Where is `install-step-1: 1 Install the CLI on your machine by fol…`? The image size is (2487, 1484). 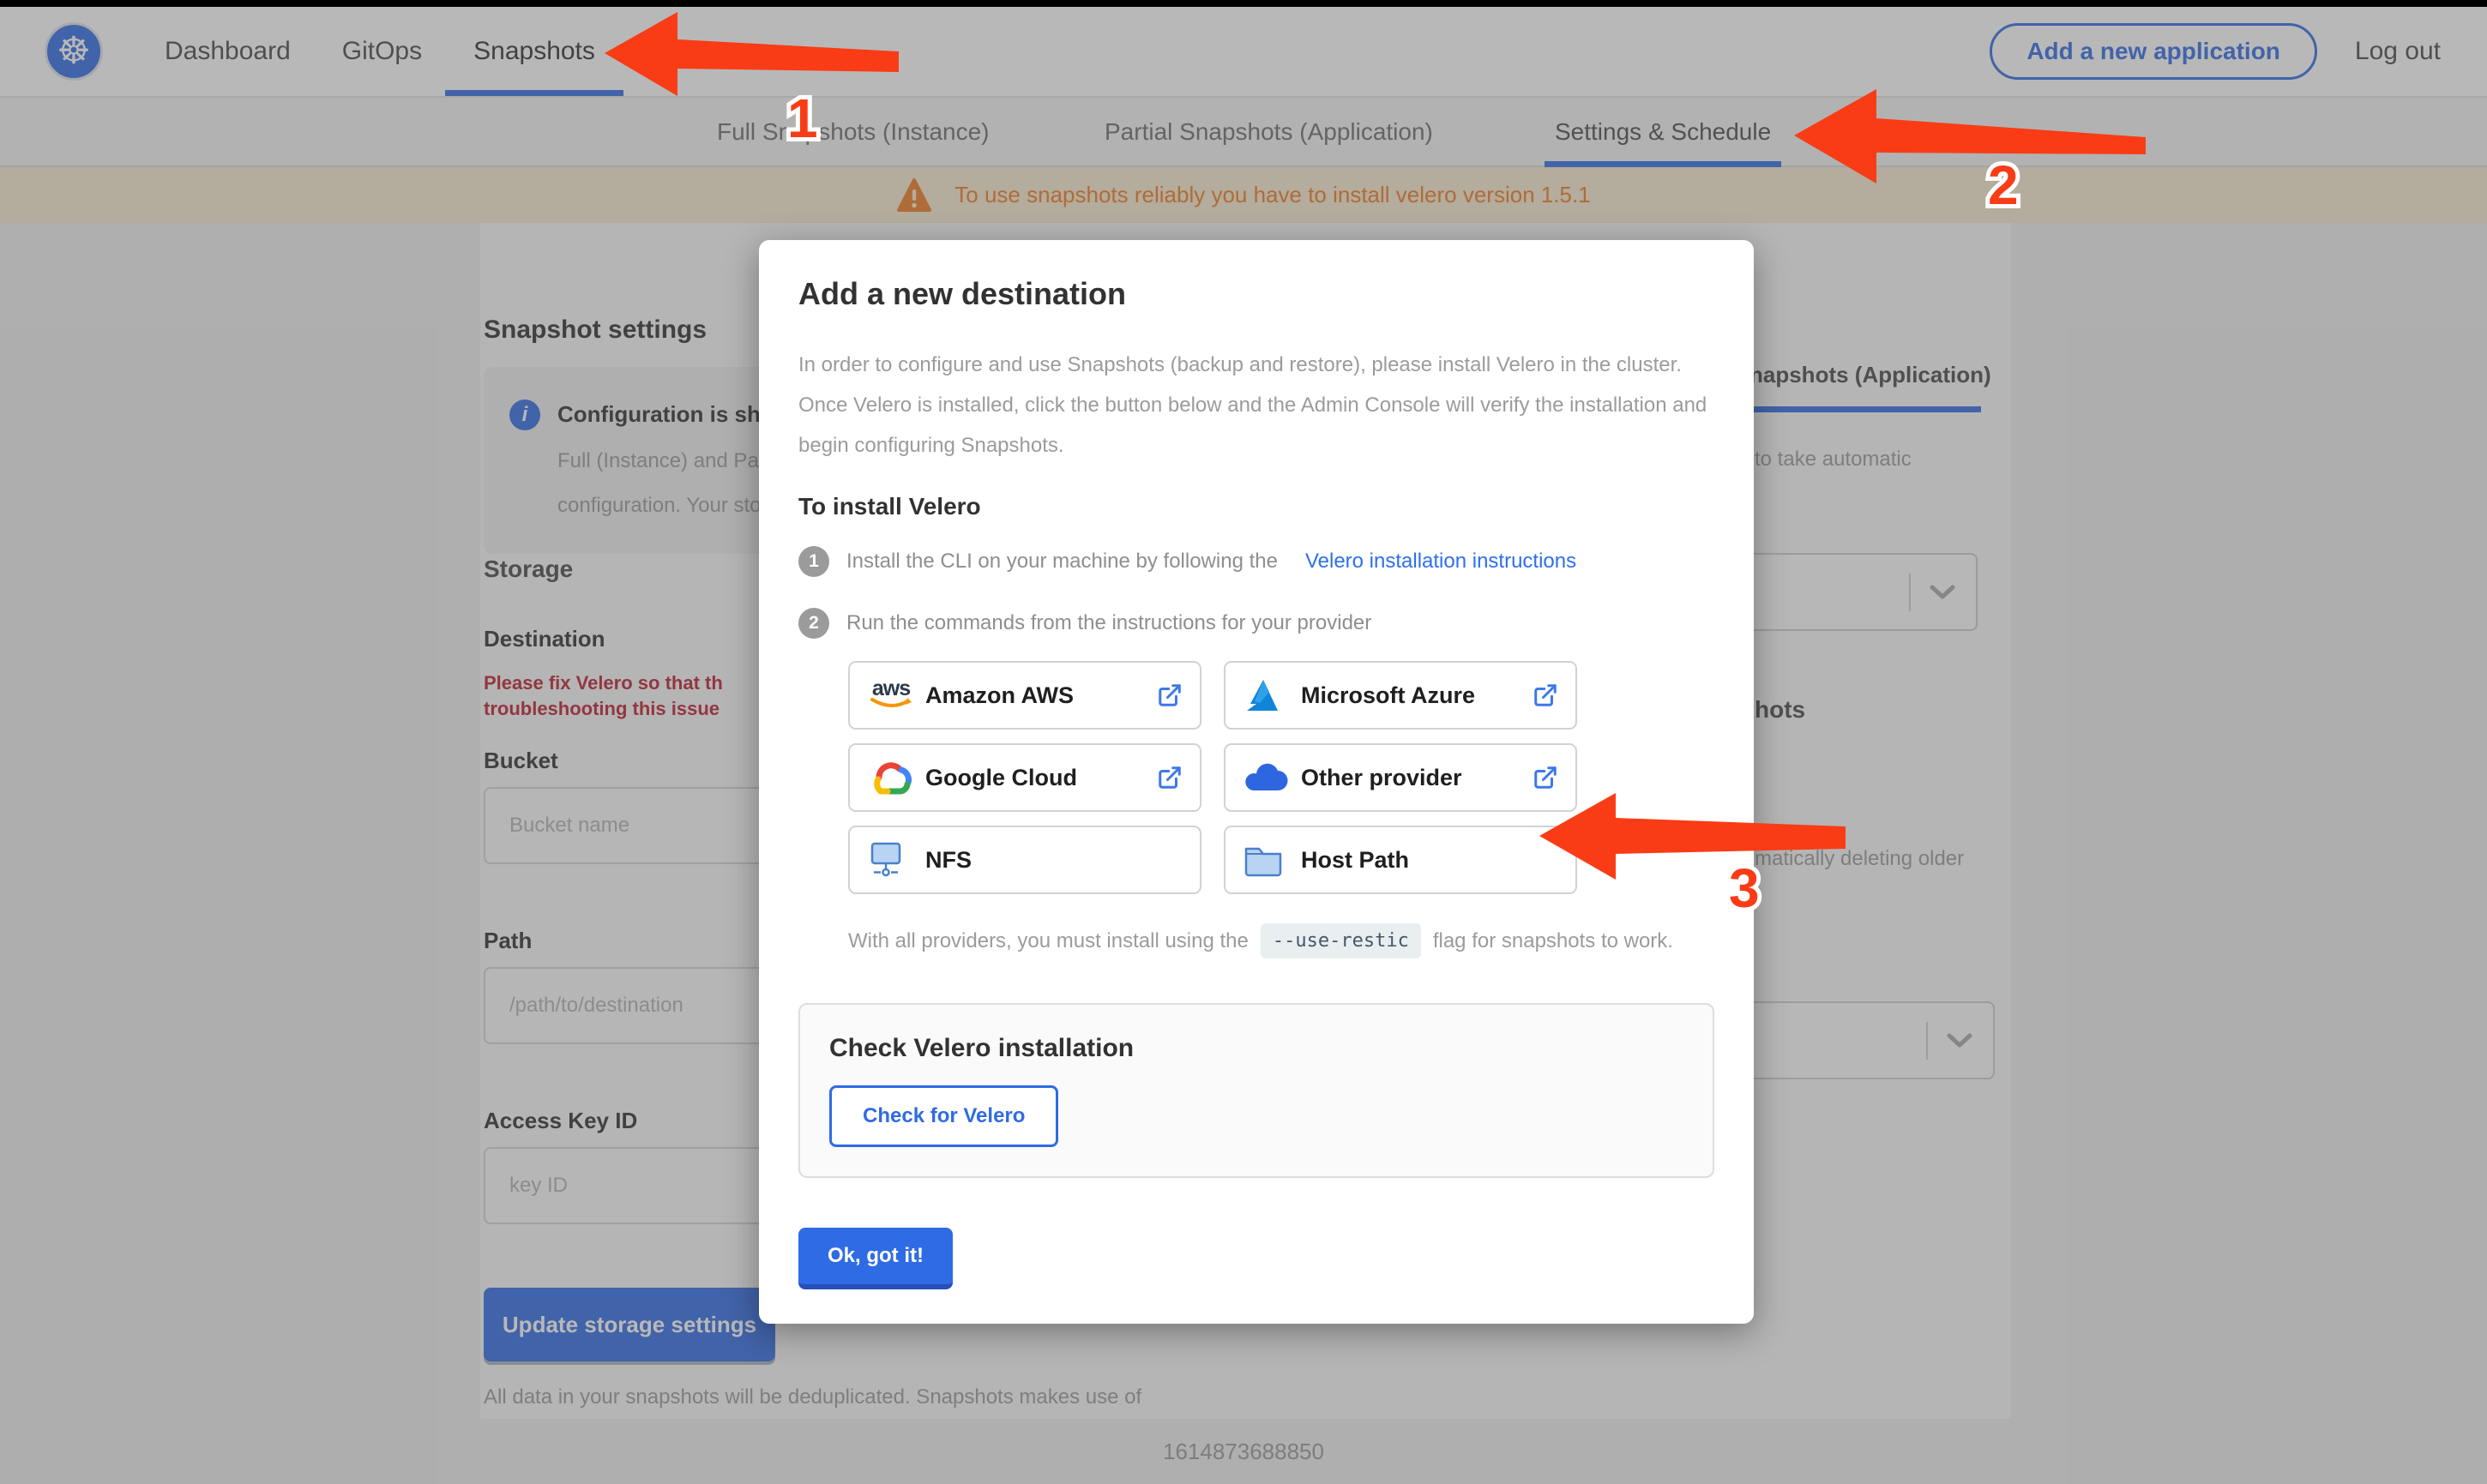
install-step-1: 1 Install the CLI on your machine by fol… is located at coordinates (1256, 561).